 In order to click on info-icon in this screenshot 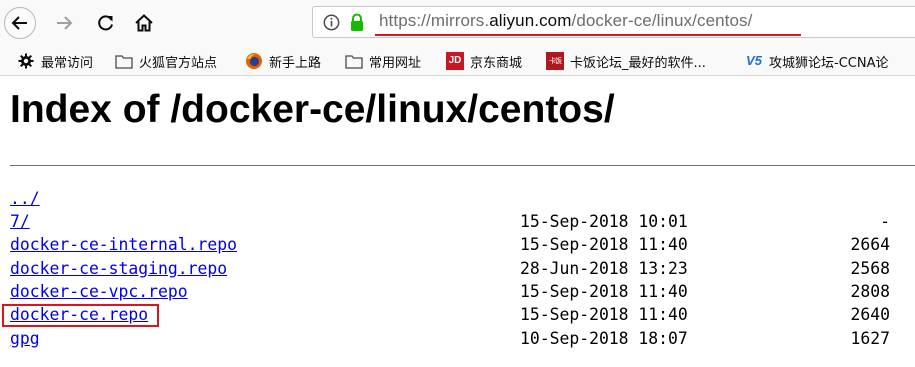, I will do `click(331, 22)`.